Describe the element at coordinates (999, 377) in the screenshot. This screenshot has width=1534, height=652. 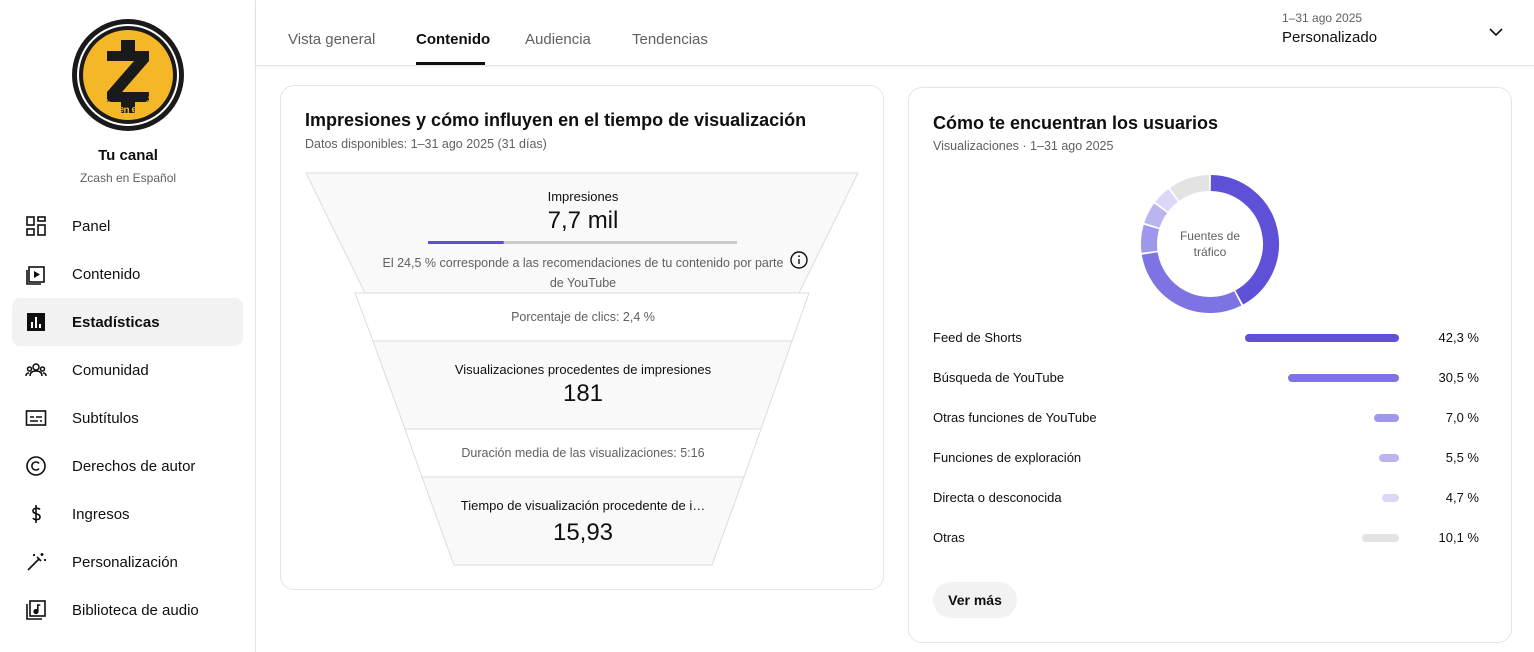
I see `traffic-source-label: Búsqueda de YouTube` at that location.